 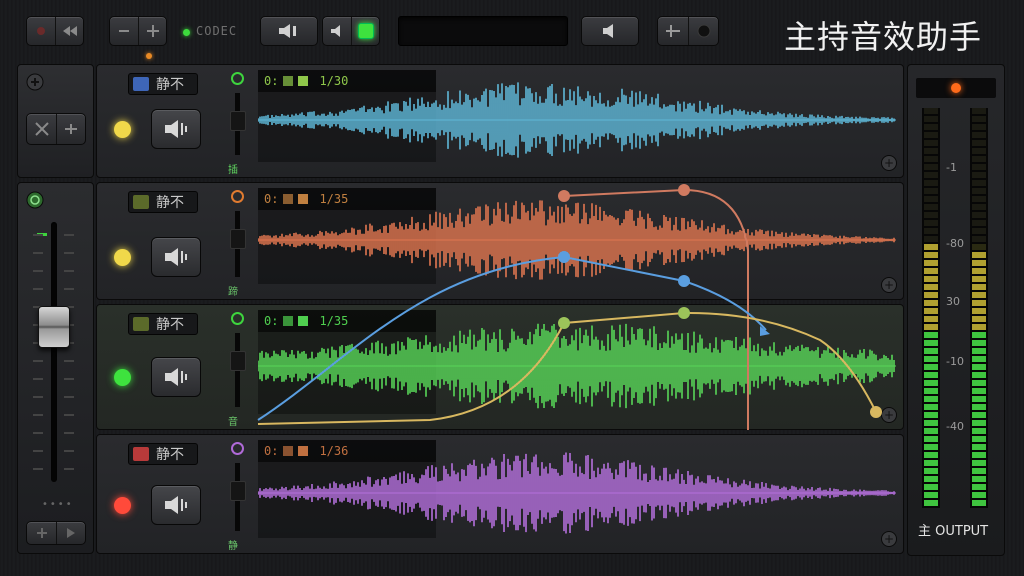 What do you see at coordinates (152, 31) in the screenshot?
I see `split-icon` at bounding box center [152, 31].